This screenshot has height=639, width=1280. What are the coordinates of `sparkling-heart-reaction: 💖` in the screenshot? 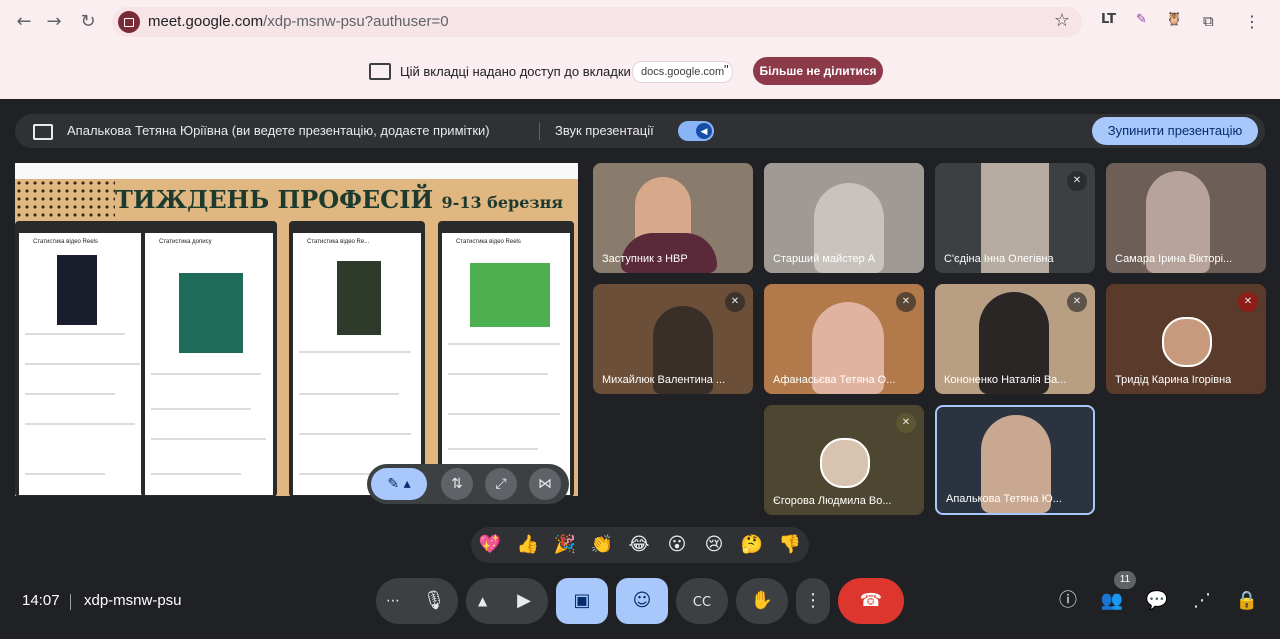 It's located at (490, 545).